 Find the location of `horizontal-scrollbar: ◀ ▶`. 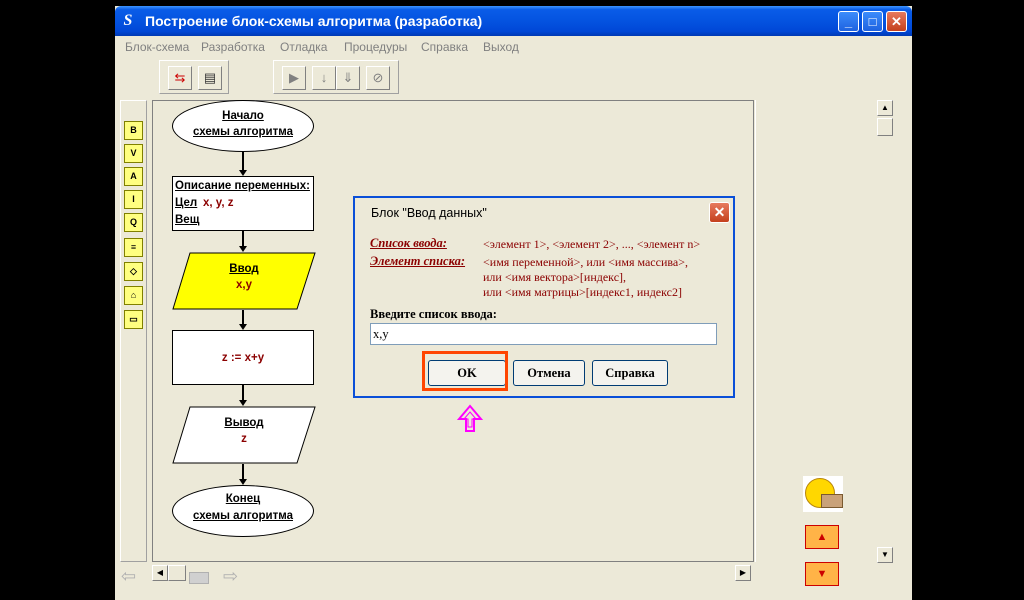

horizontal-scrollbar: ◀ ▶ is located at coordinates (453, 573).